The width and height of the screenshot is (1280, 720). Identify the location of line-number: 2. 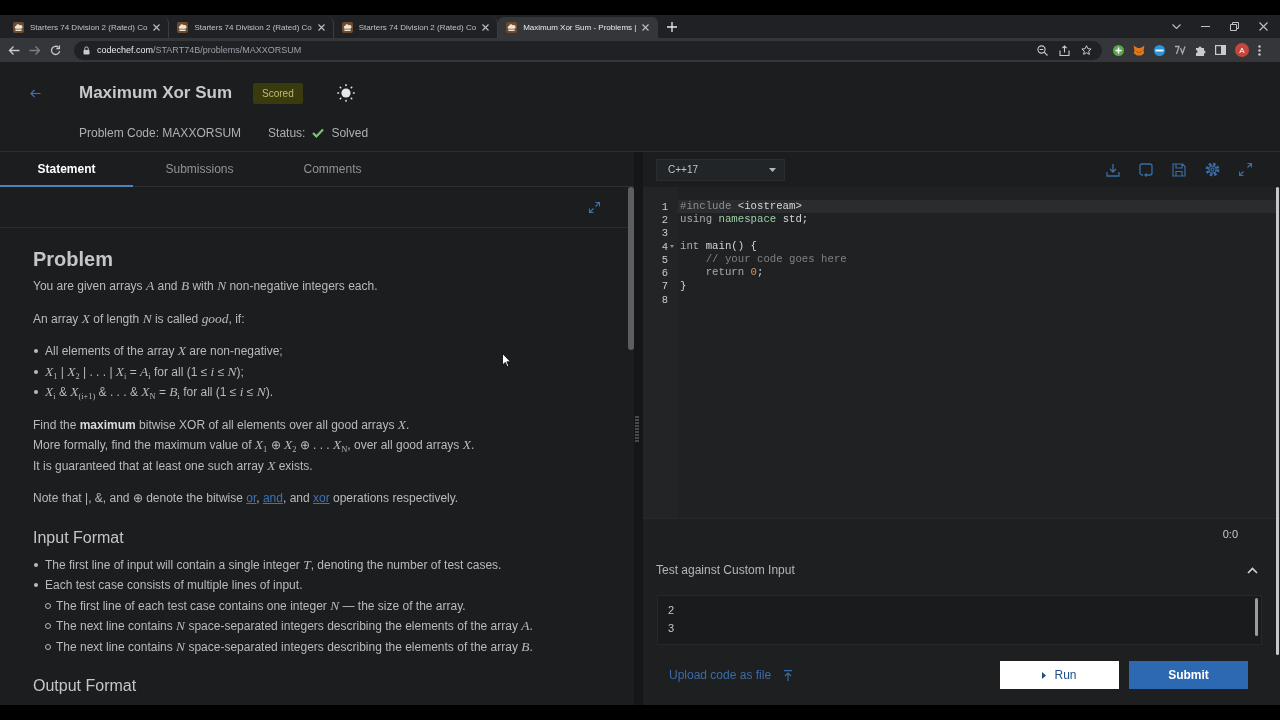
(664, 219).